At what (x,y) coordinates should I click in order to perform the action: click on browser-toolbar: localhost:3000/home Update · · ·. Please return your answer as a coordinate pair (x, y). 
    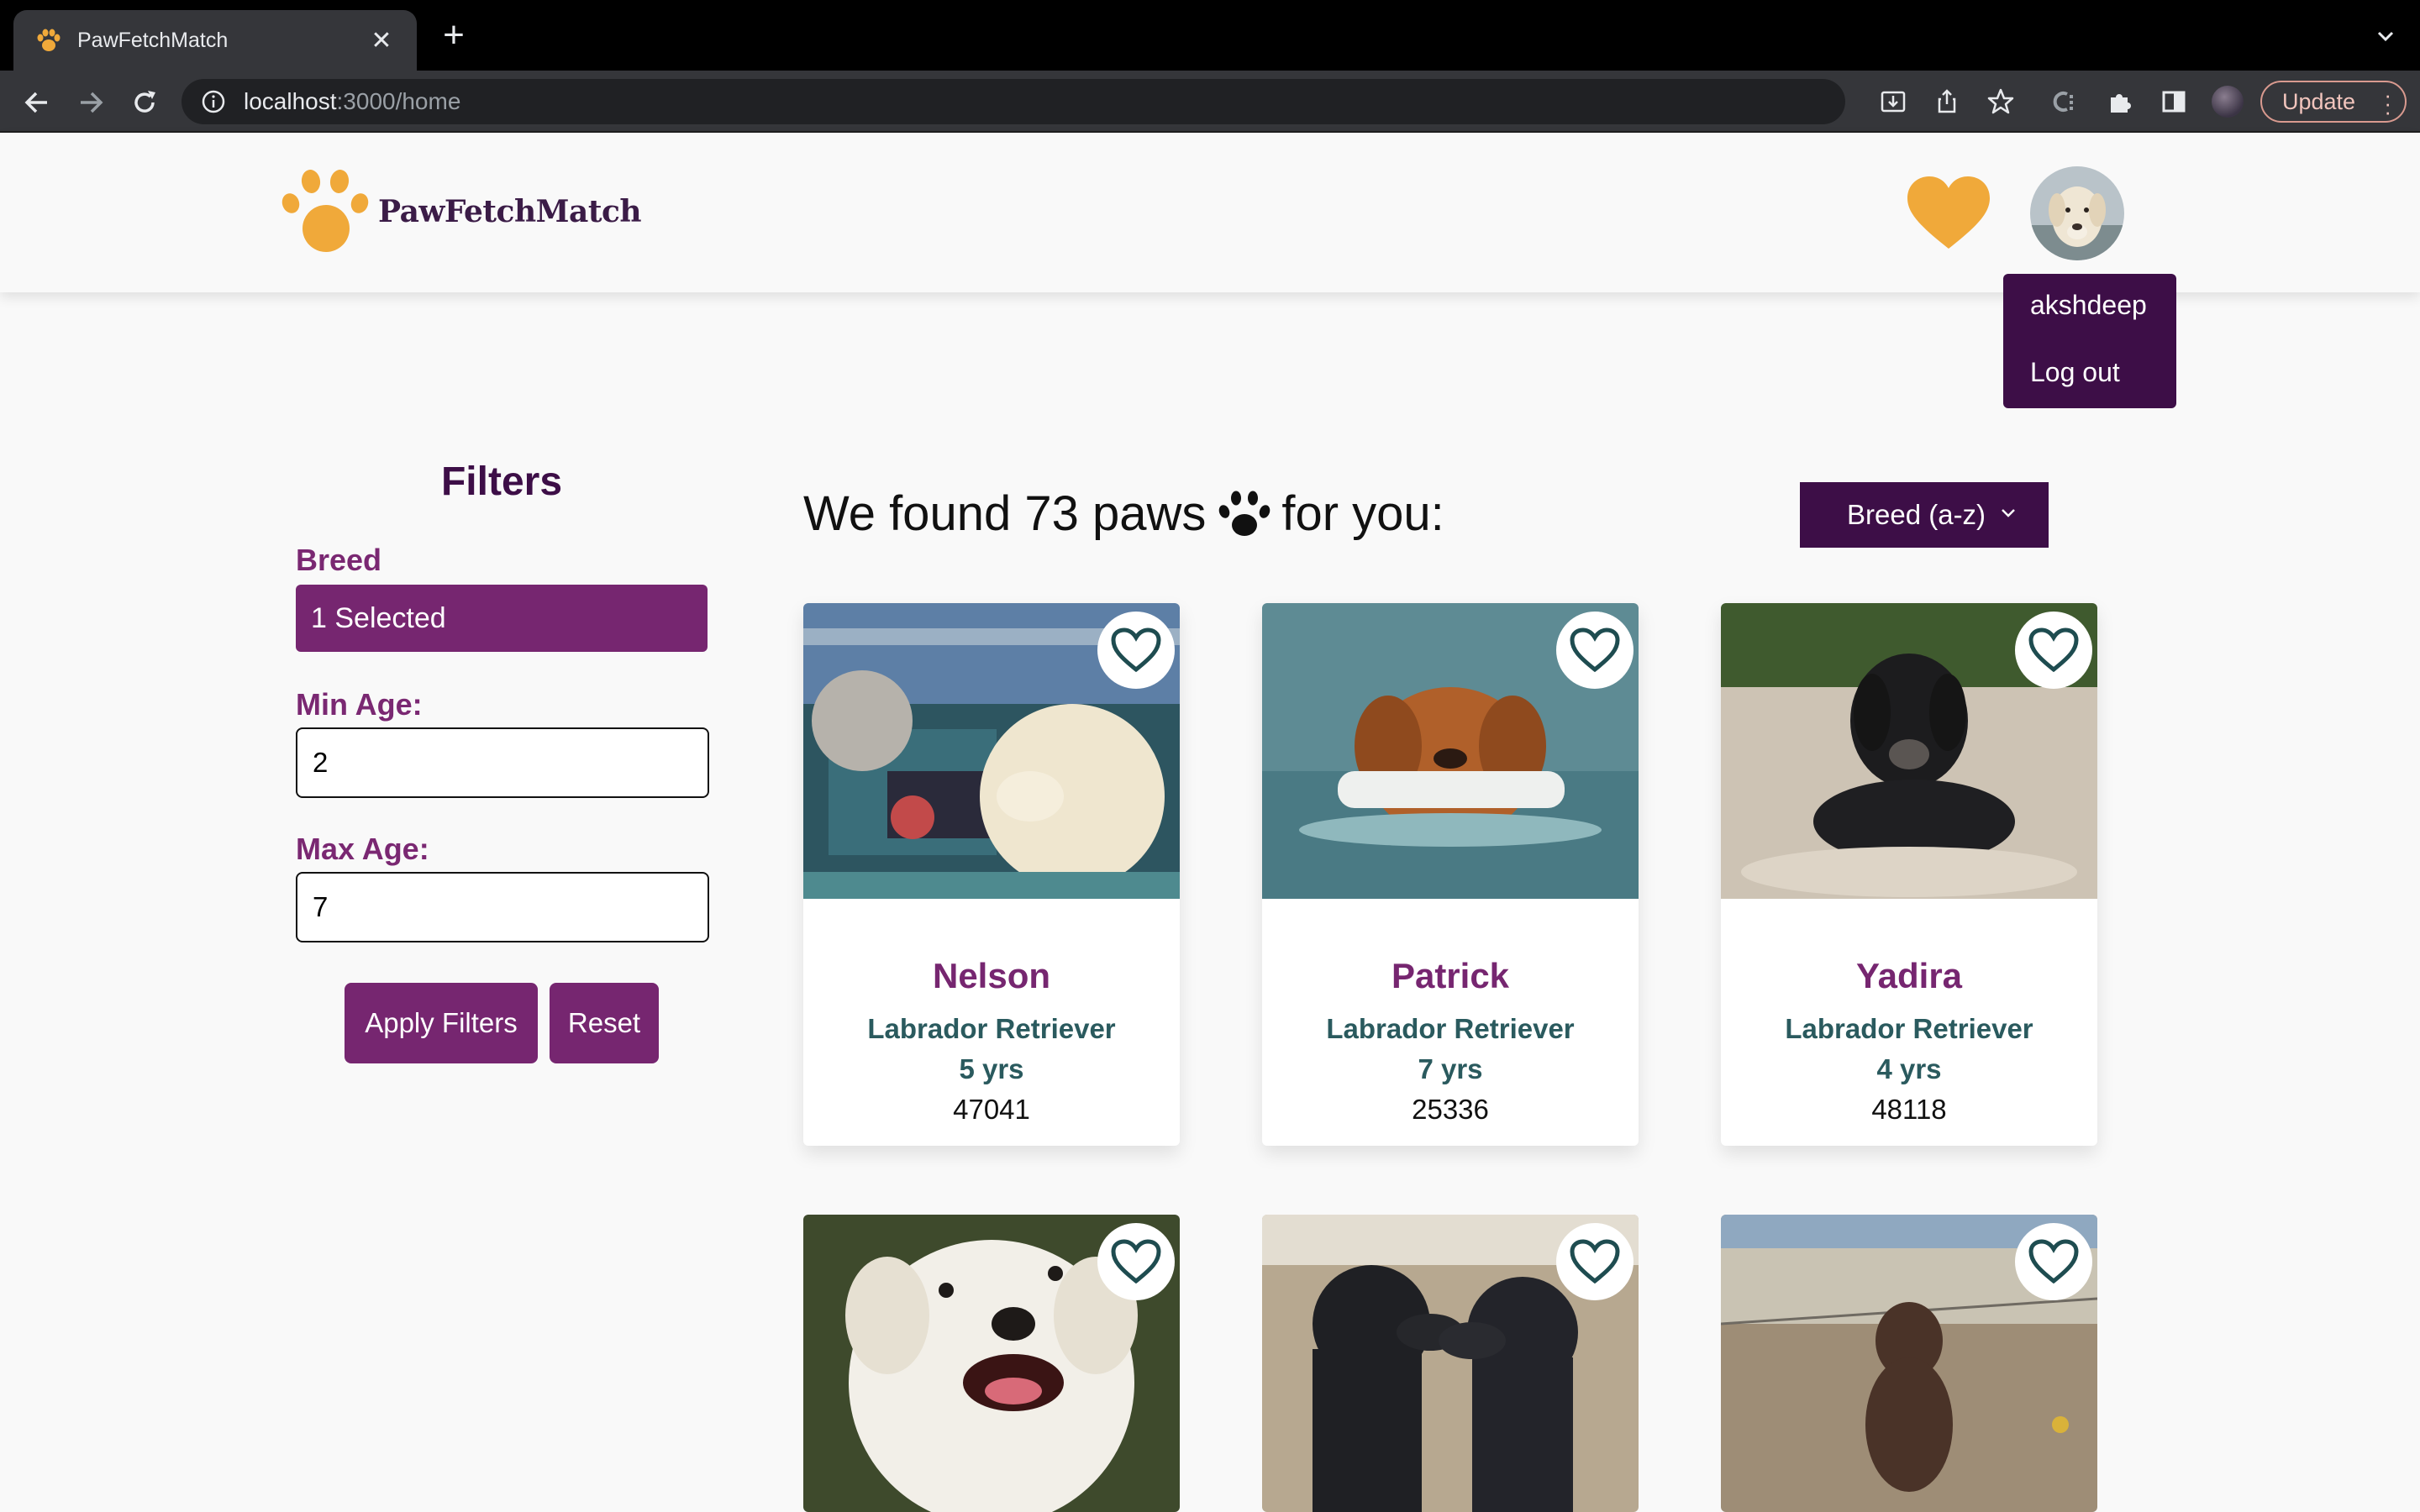
    Looking at the image, I should click on (1210, 102).